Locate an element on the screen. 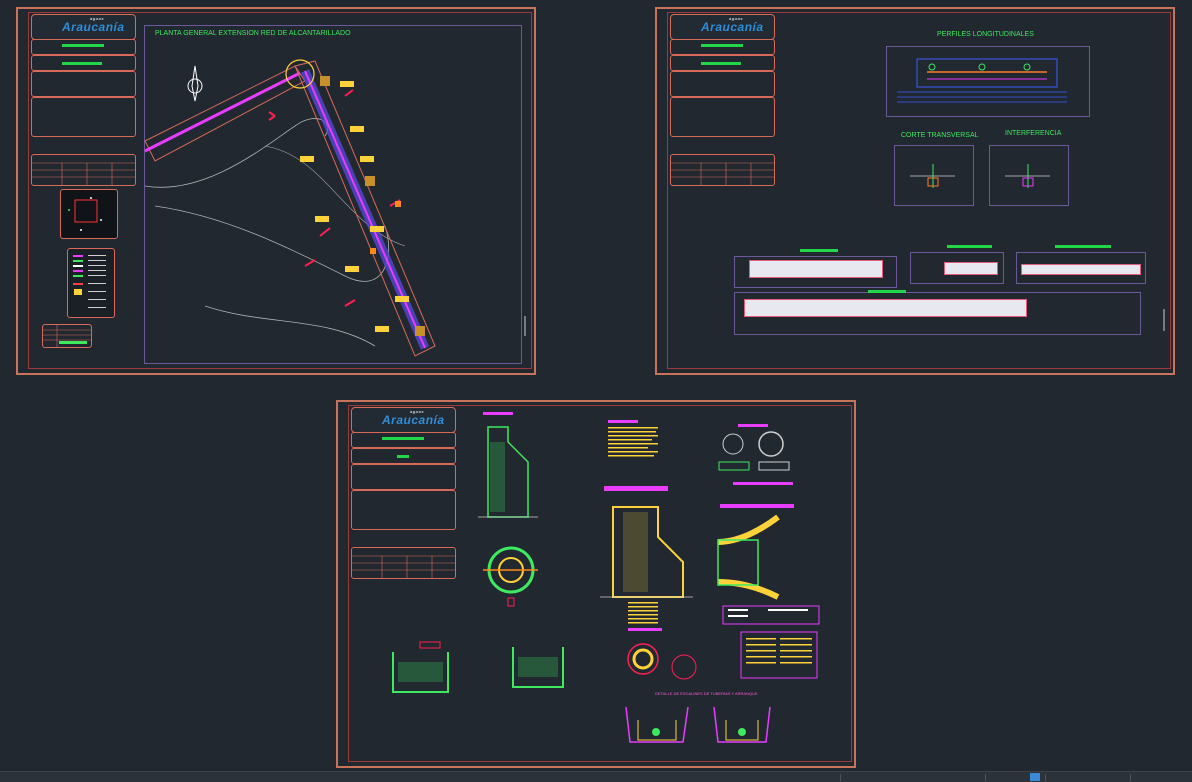 The image size is (1192, 782). north-arrow-icon is located at coordinates (195, 83).